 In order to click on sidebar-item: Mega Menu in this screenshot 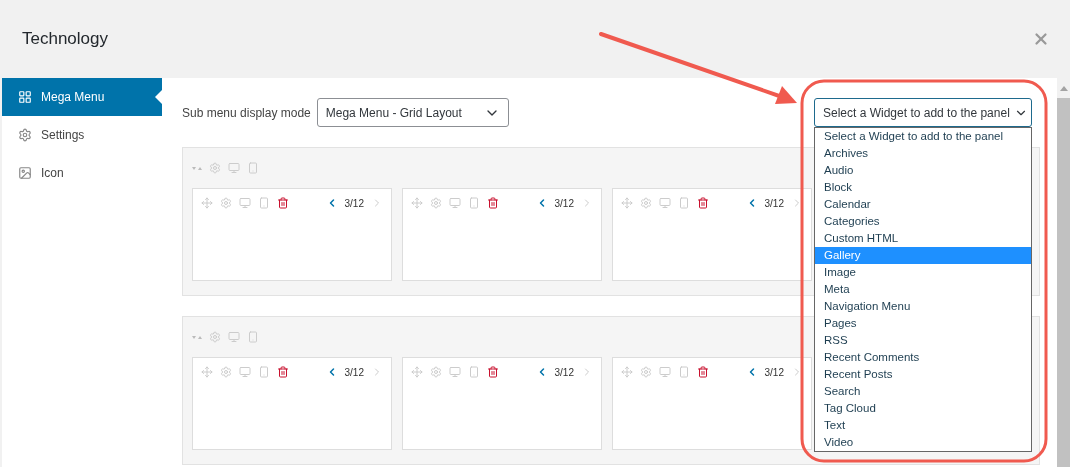, I will do `click(82, 97)`.